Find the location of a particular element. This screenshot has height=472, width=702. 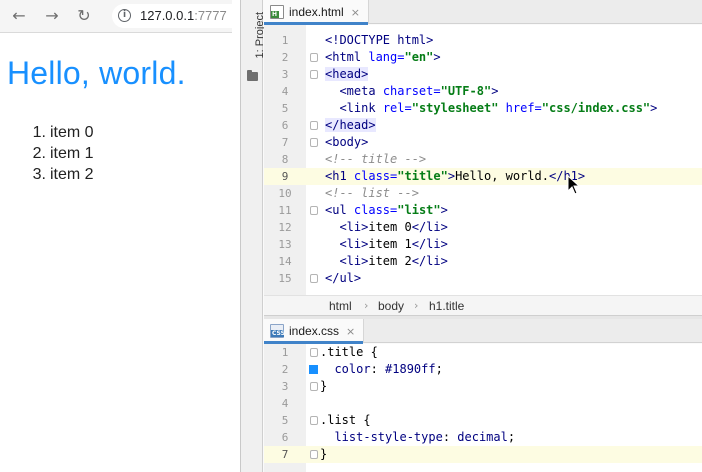

code-line: 13 <li>item 1</li> is located at coordinates (483, 244).